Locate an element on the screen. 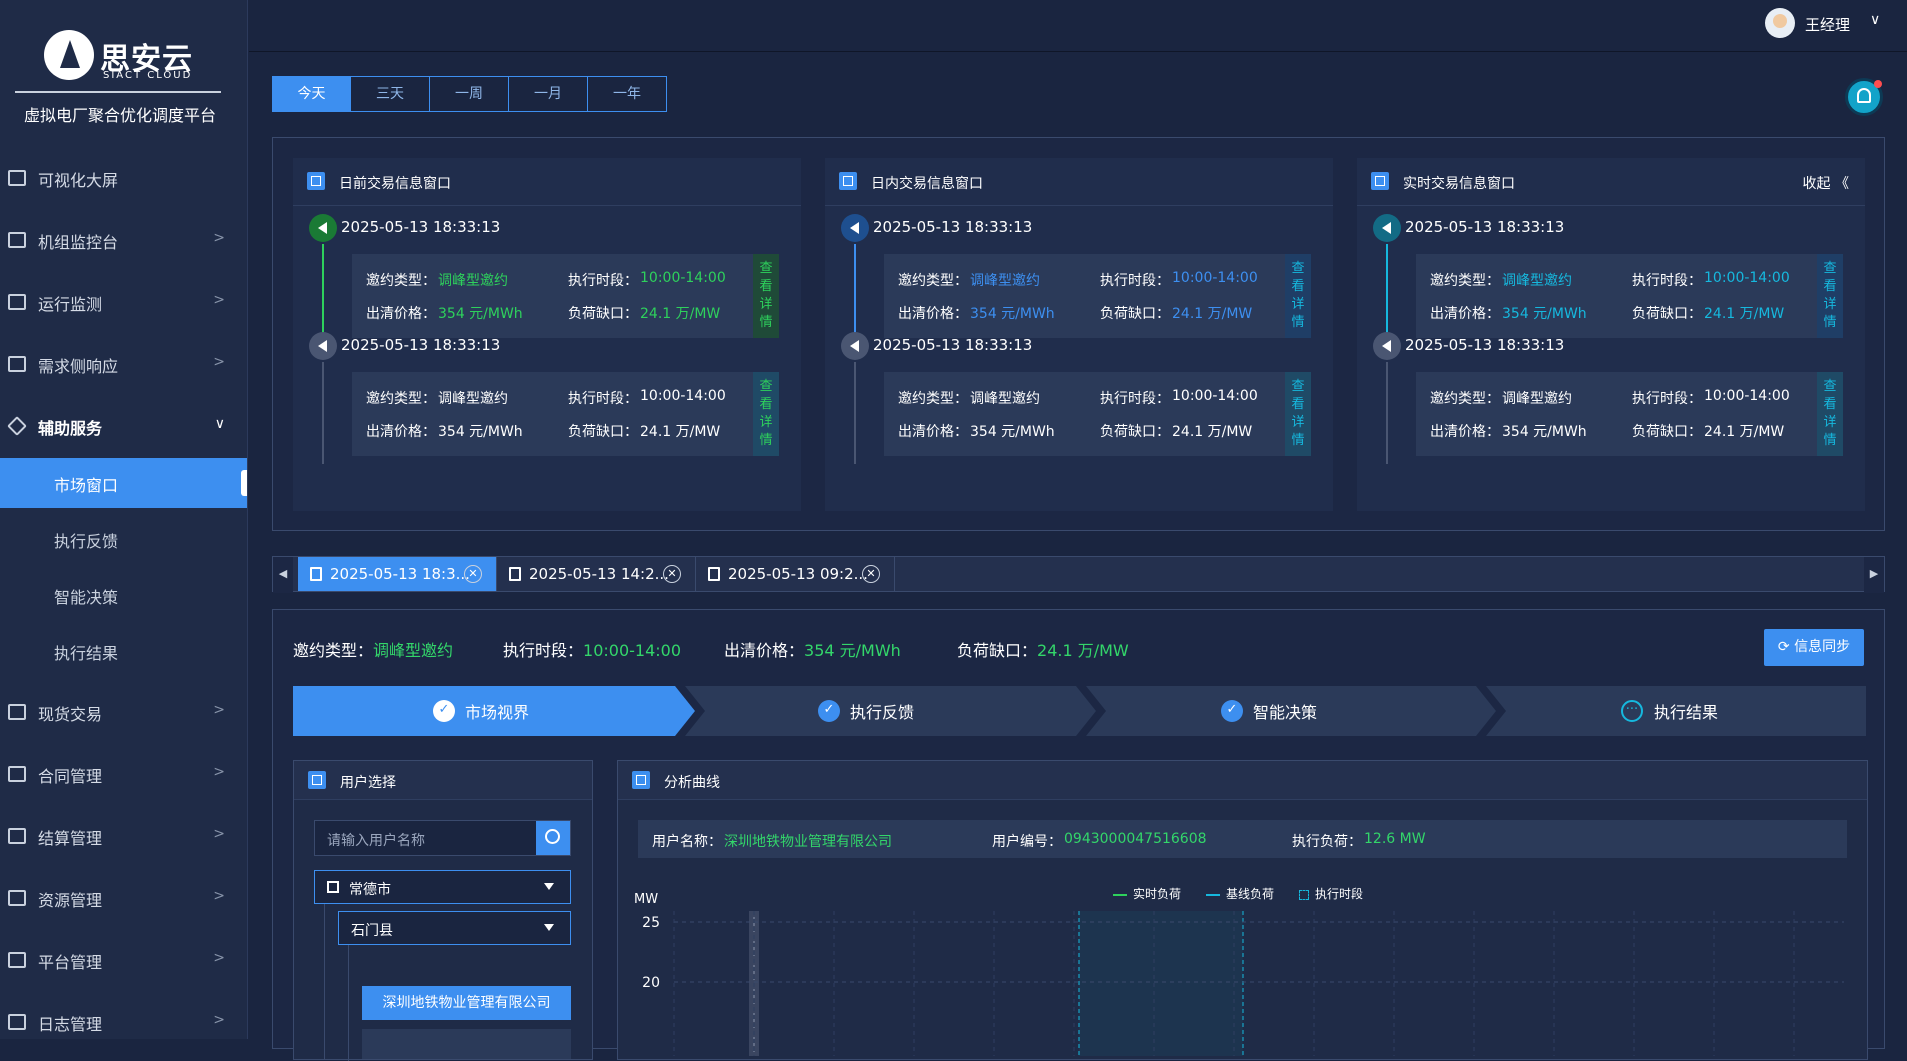  sidebar-item-contract: 合同管理 > is located at coordinates (123, 775).